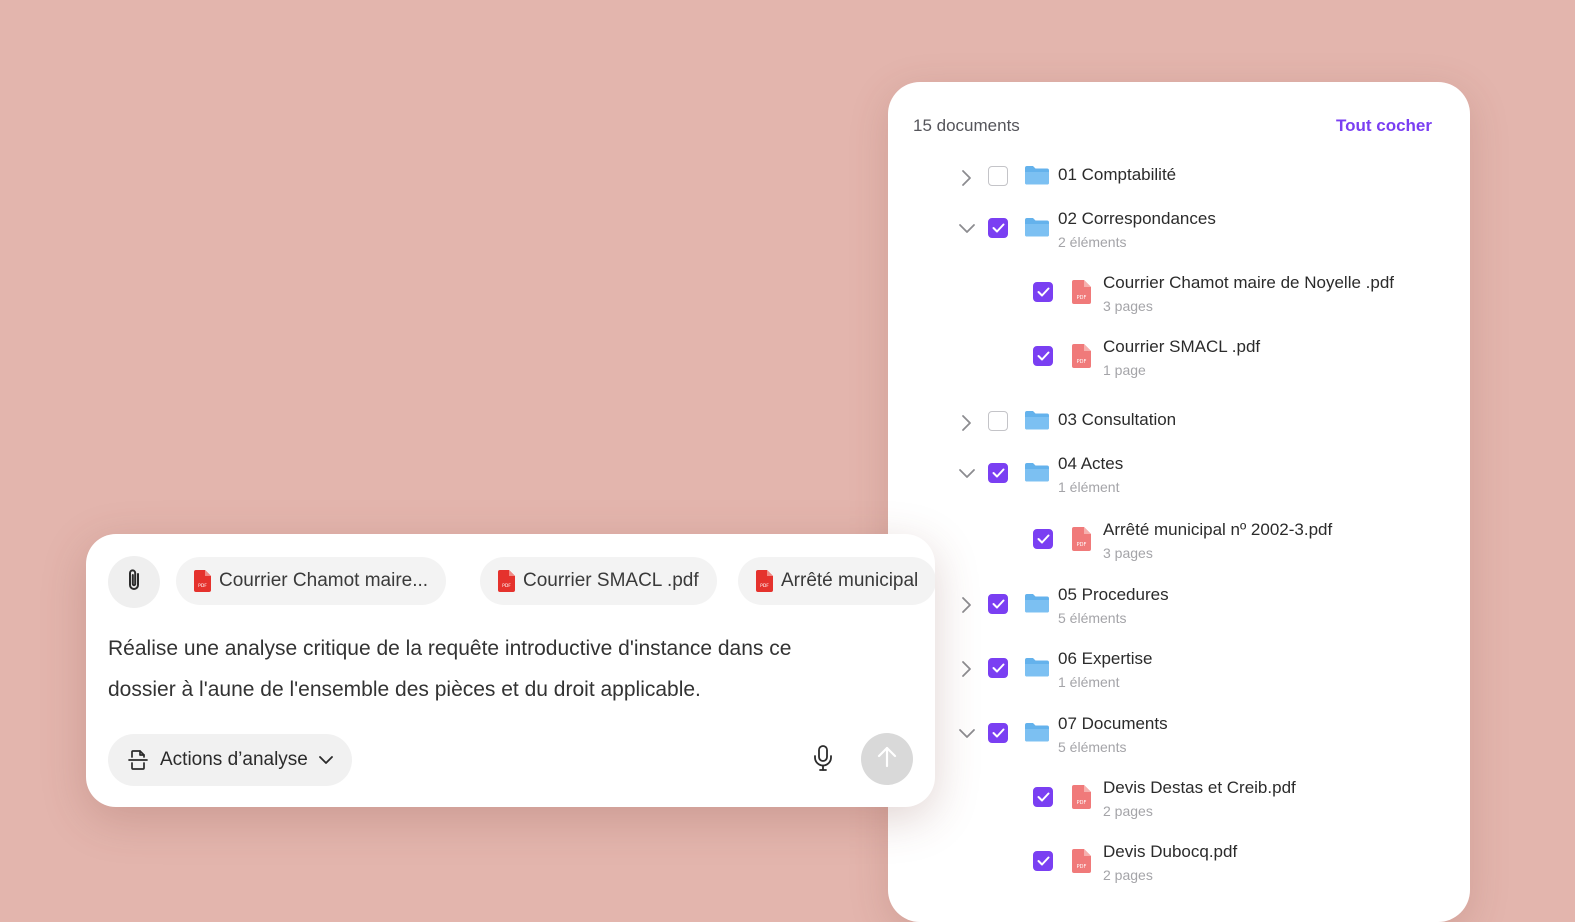 This screenshot has height=922, width=1575. I want to click on send-button, so click(887, 759).